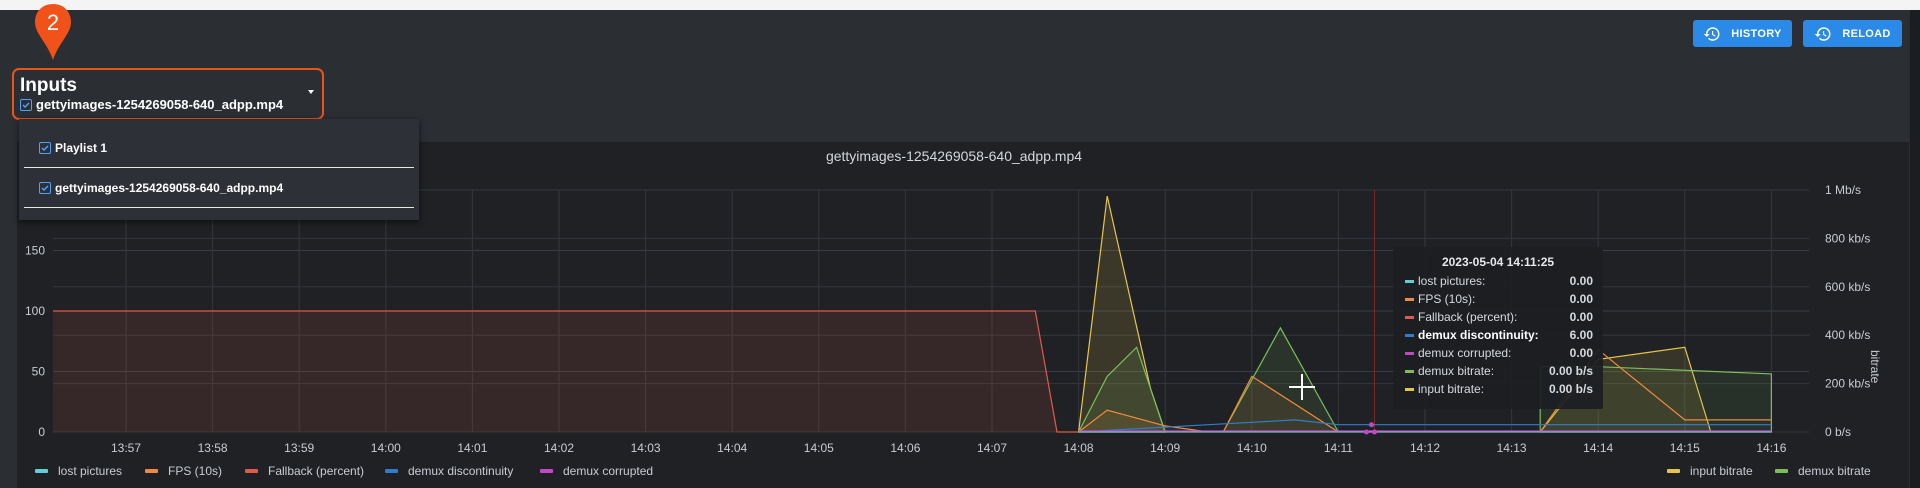  I want to click on y-tick-label: 50, so click(39, 372).